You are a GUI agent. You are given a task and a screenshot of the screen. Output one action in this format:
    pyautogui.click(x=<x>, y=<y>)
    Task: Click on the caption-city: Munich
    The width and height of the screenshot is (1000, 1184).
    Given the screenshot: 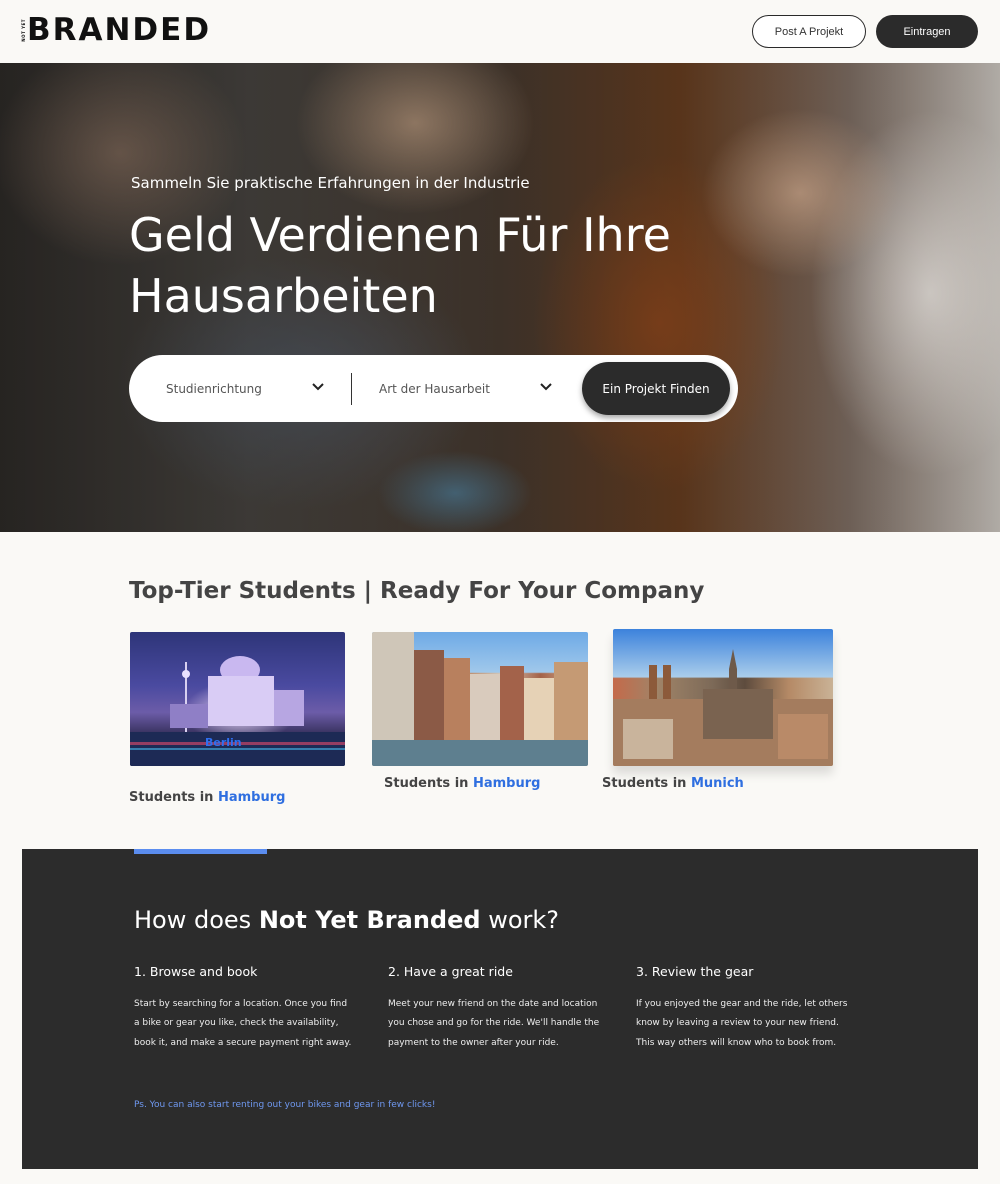 What is the action you would take?
    pyautogui.click(x=717, y=783)
    